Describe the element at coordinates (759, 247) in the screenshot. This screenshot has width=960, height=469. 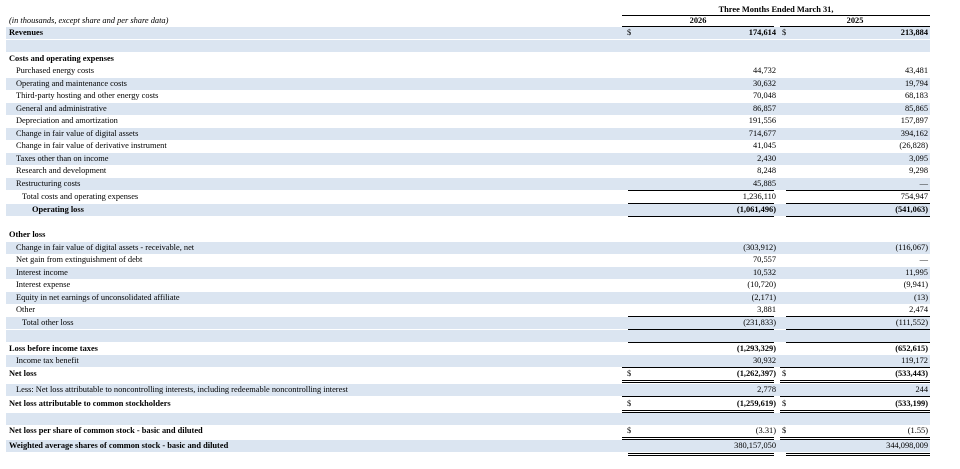
I see `value-2026: (303,912)` at that location.